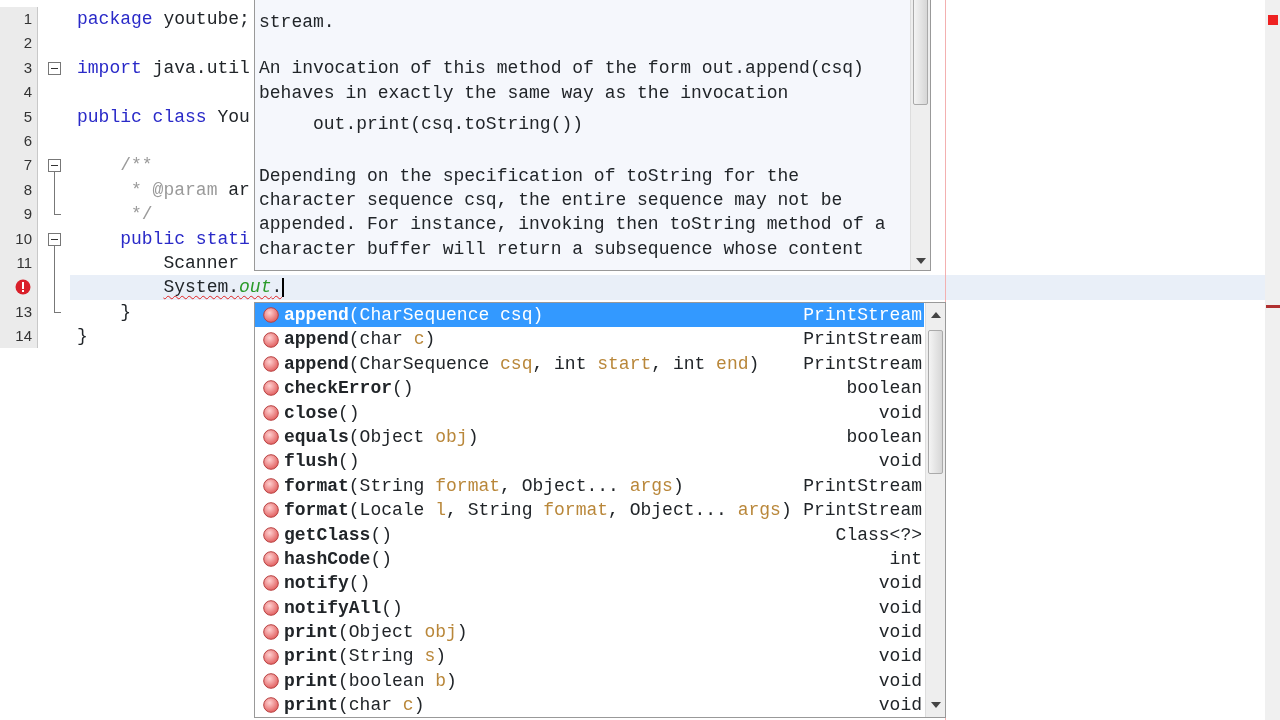 The height and width of the screenshot is (720, 1280). What do you see at coordinates (562, 69) in the screenshot?
I see `doc-text: An invocation of this method of the form out.append(csq)` at bounding box center [562, 69].